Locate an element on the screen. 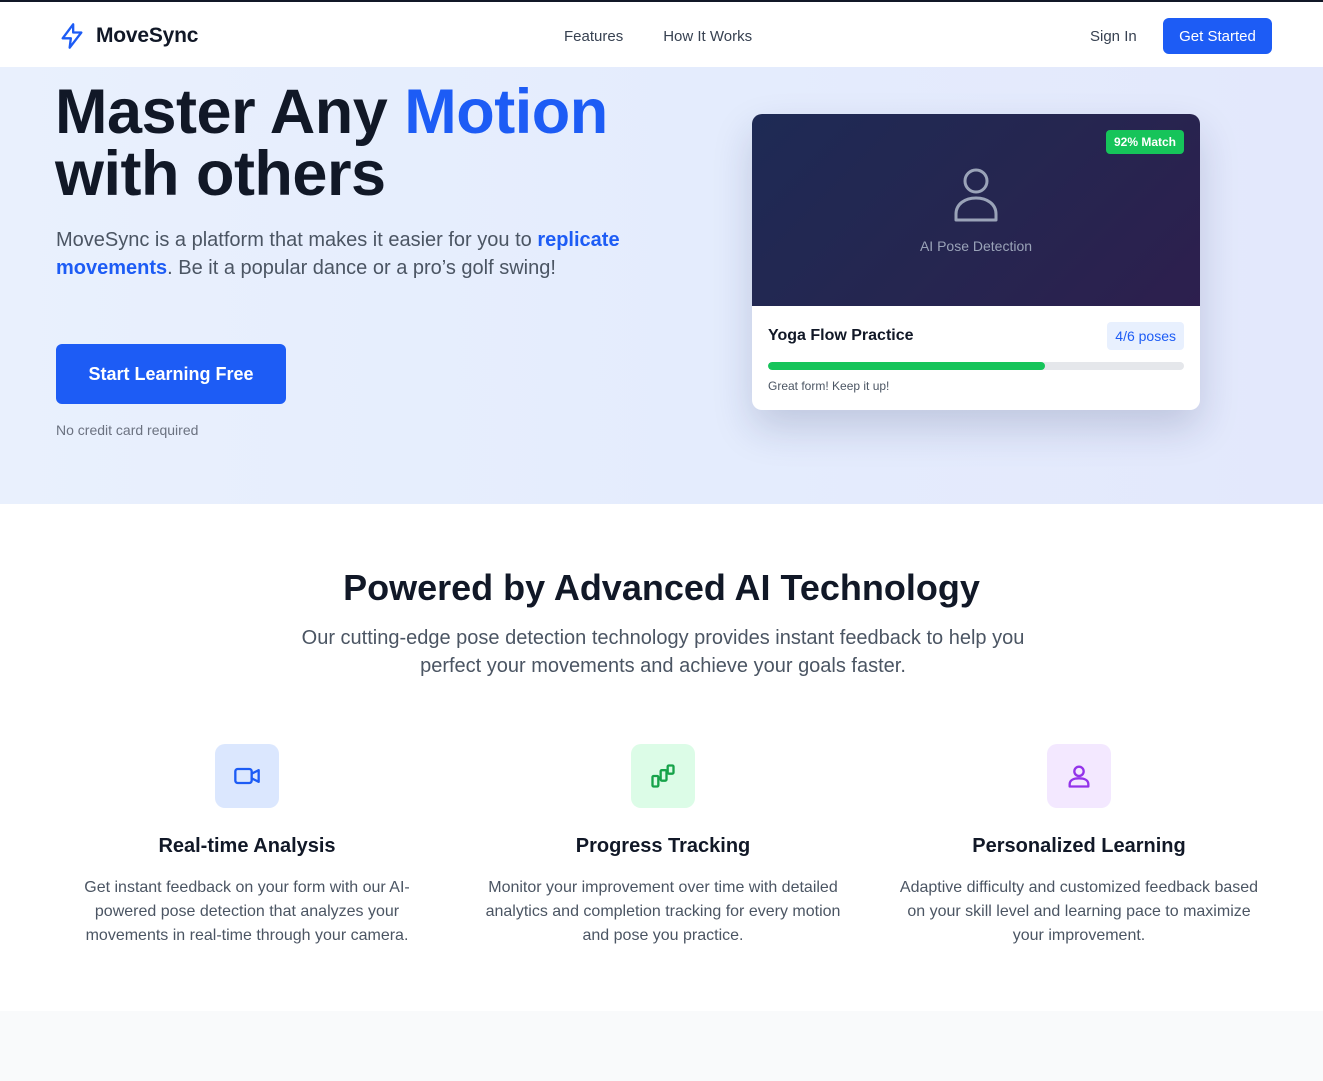 The height and width of the screenshot is (1081, 1323). features-section-title: Powered by Advanced AI Technology is located at coordinates (661, 587).